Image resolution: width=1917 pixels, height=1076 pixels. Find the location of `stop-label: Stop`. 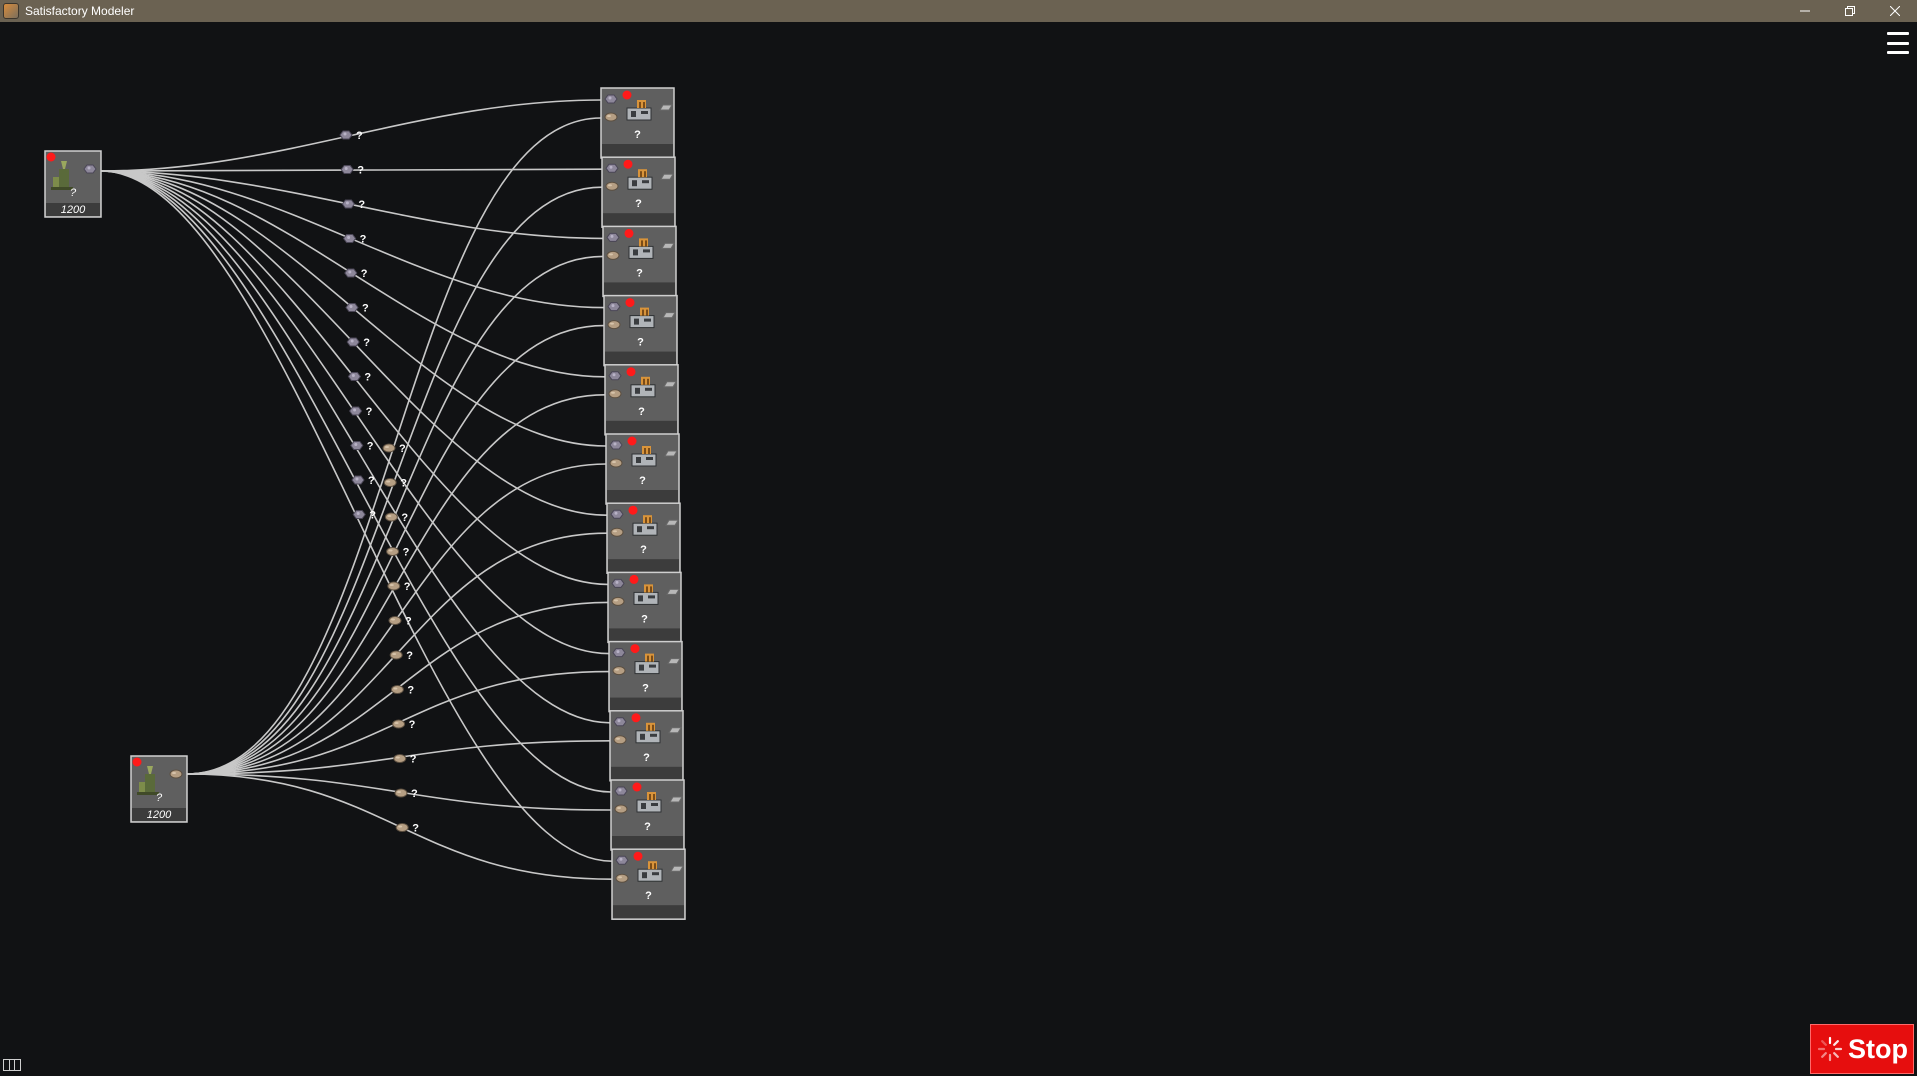

stop-label: Stop is located at coordinates (1878, 1048).